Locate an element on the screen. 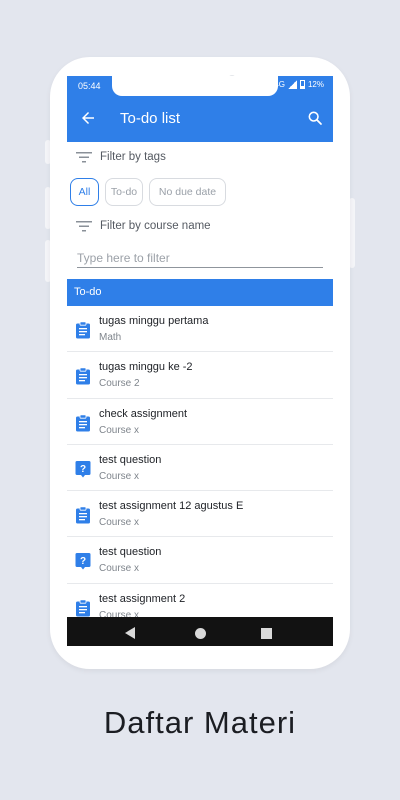 The height and width of the screenshot is (800, 400). list-item: test assignment 12 agustus E Course x is located at coordinates (200, 514).